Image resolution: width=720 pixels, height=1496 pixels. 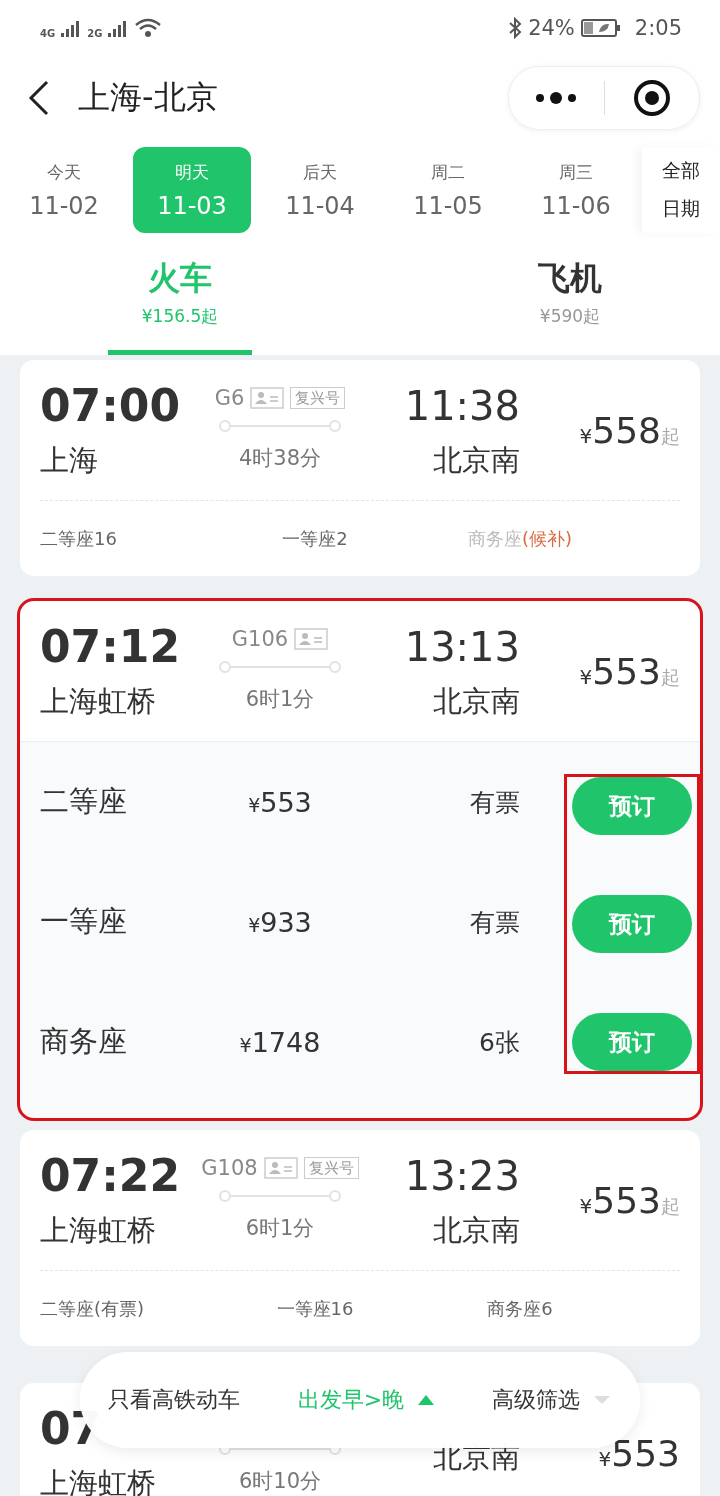 I want to click on price-label: ¥553, so click(x=639, y=1453).